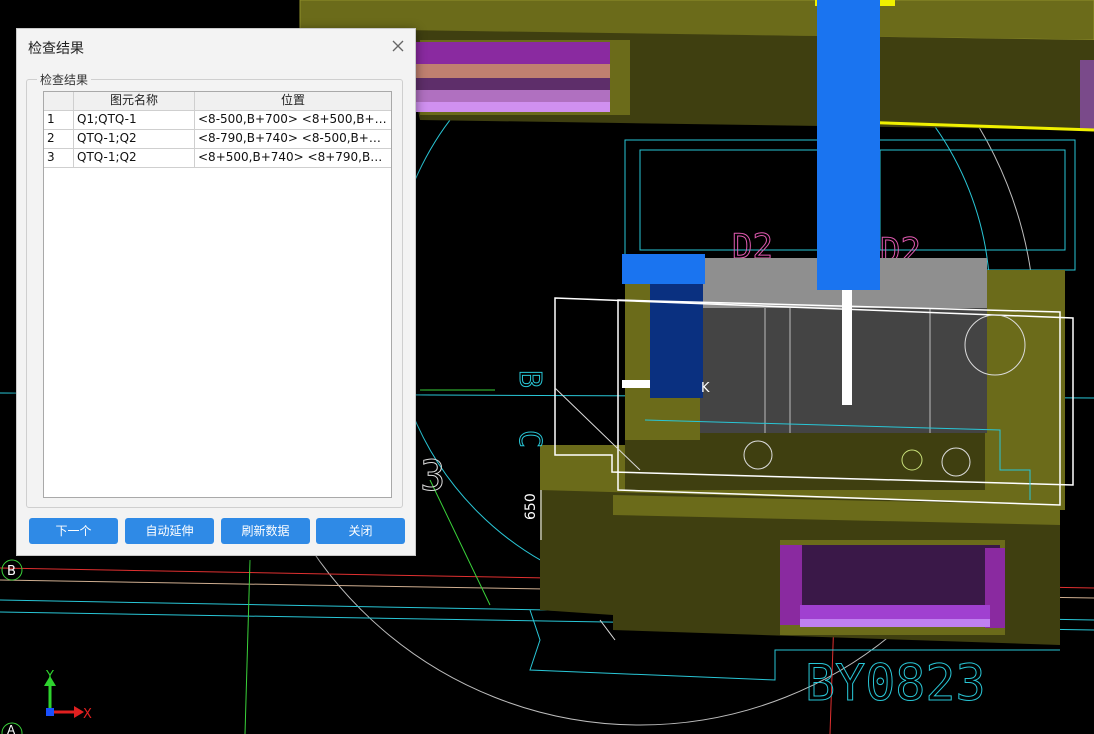 The height and width of the screenshot is (734, 1094). I want to click on blue-column, so click(848, 145).